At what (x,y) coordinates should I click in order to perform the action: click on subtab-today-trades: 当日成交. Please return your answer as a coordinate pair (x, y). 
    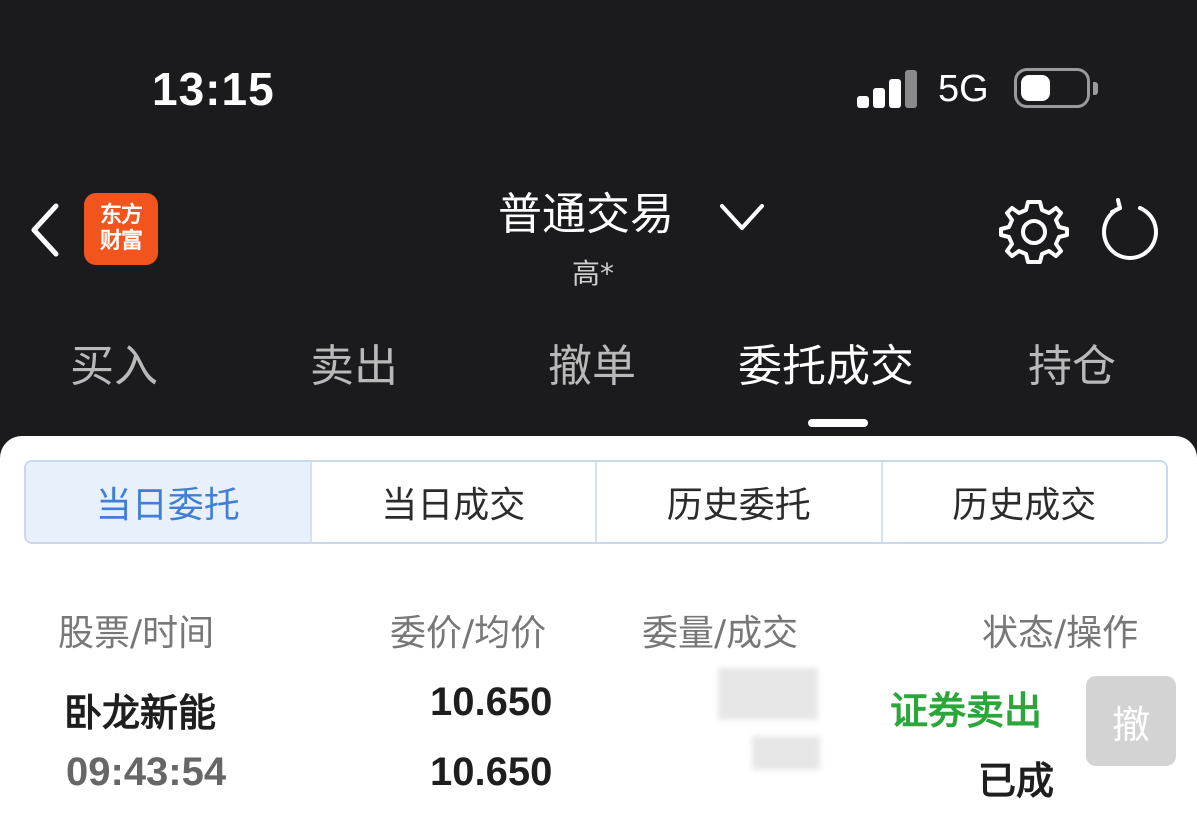
    Looking at the image, I should click on (452, 502).